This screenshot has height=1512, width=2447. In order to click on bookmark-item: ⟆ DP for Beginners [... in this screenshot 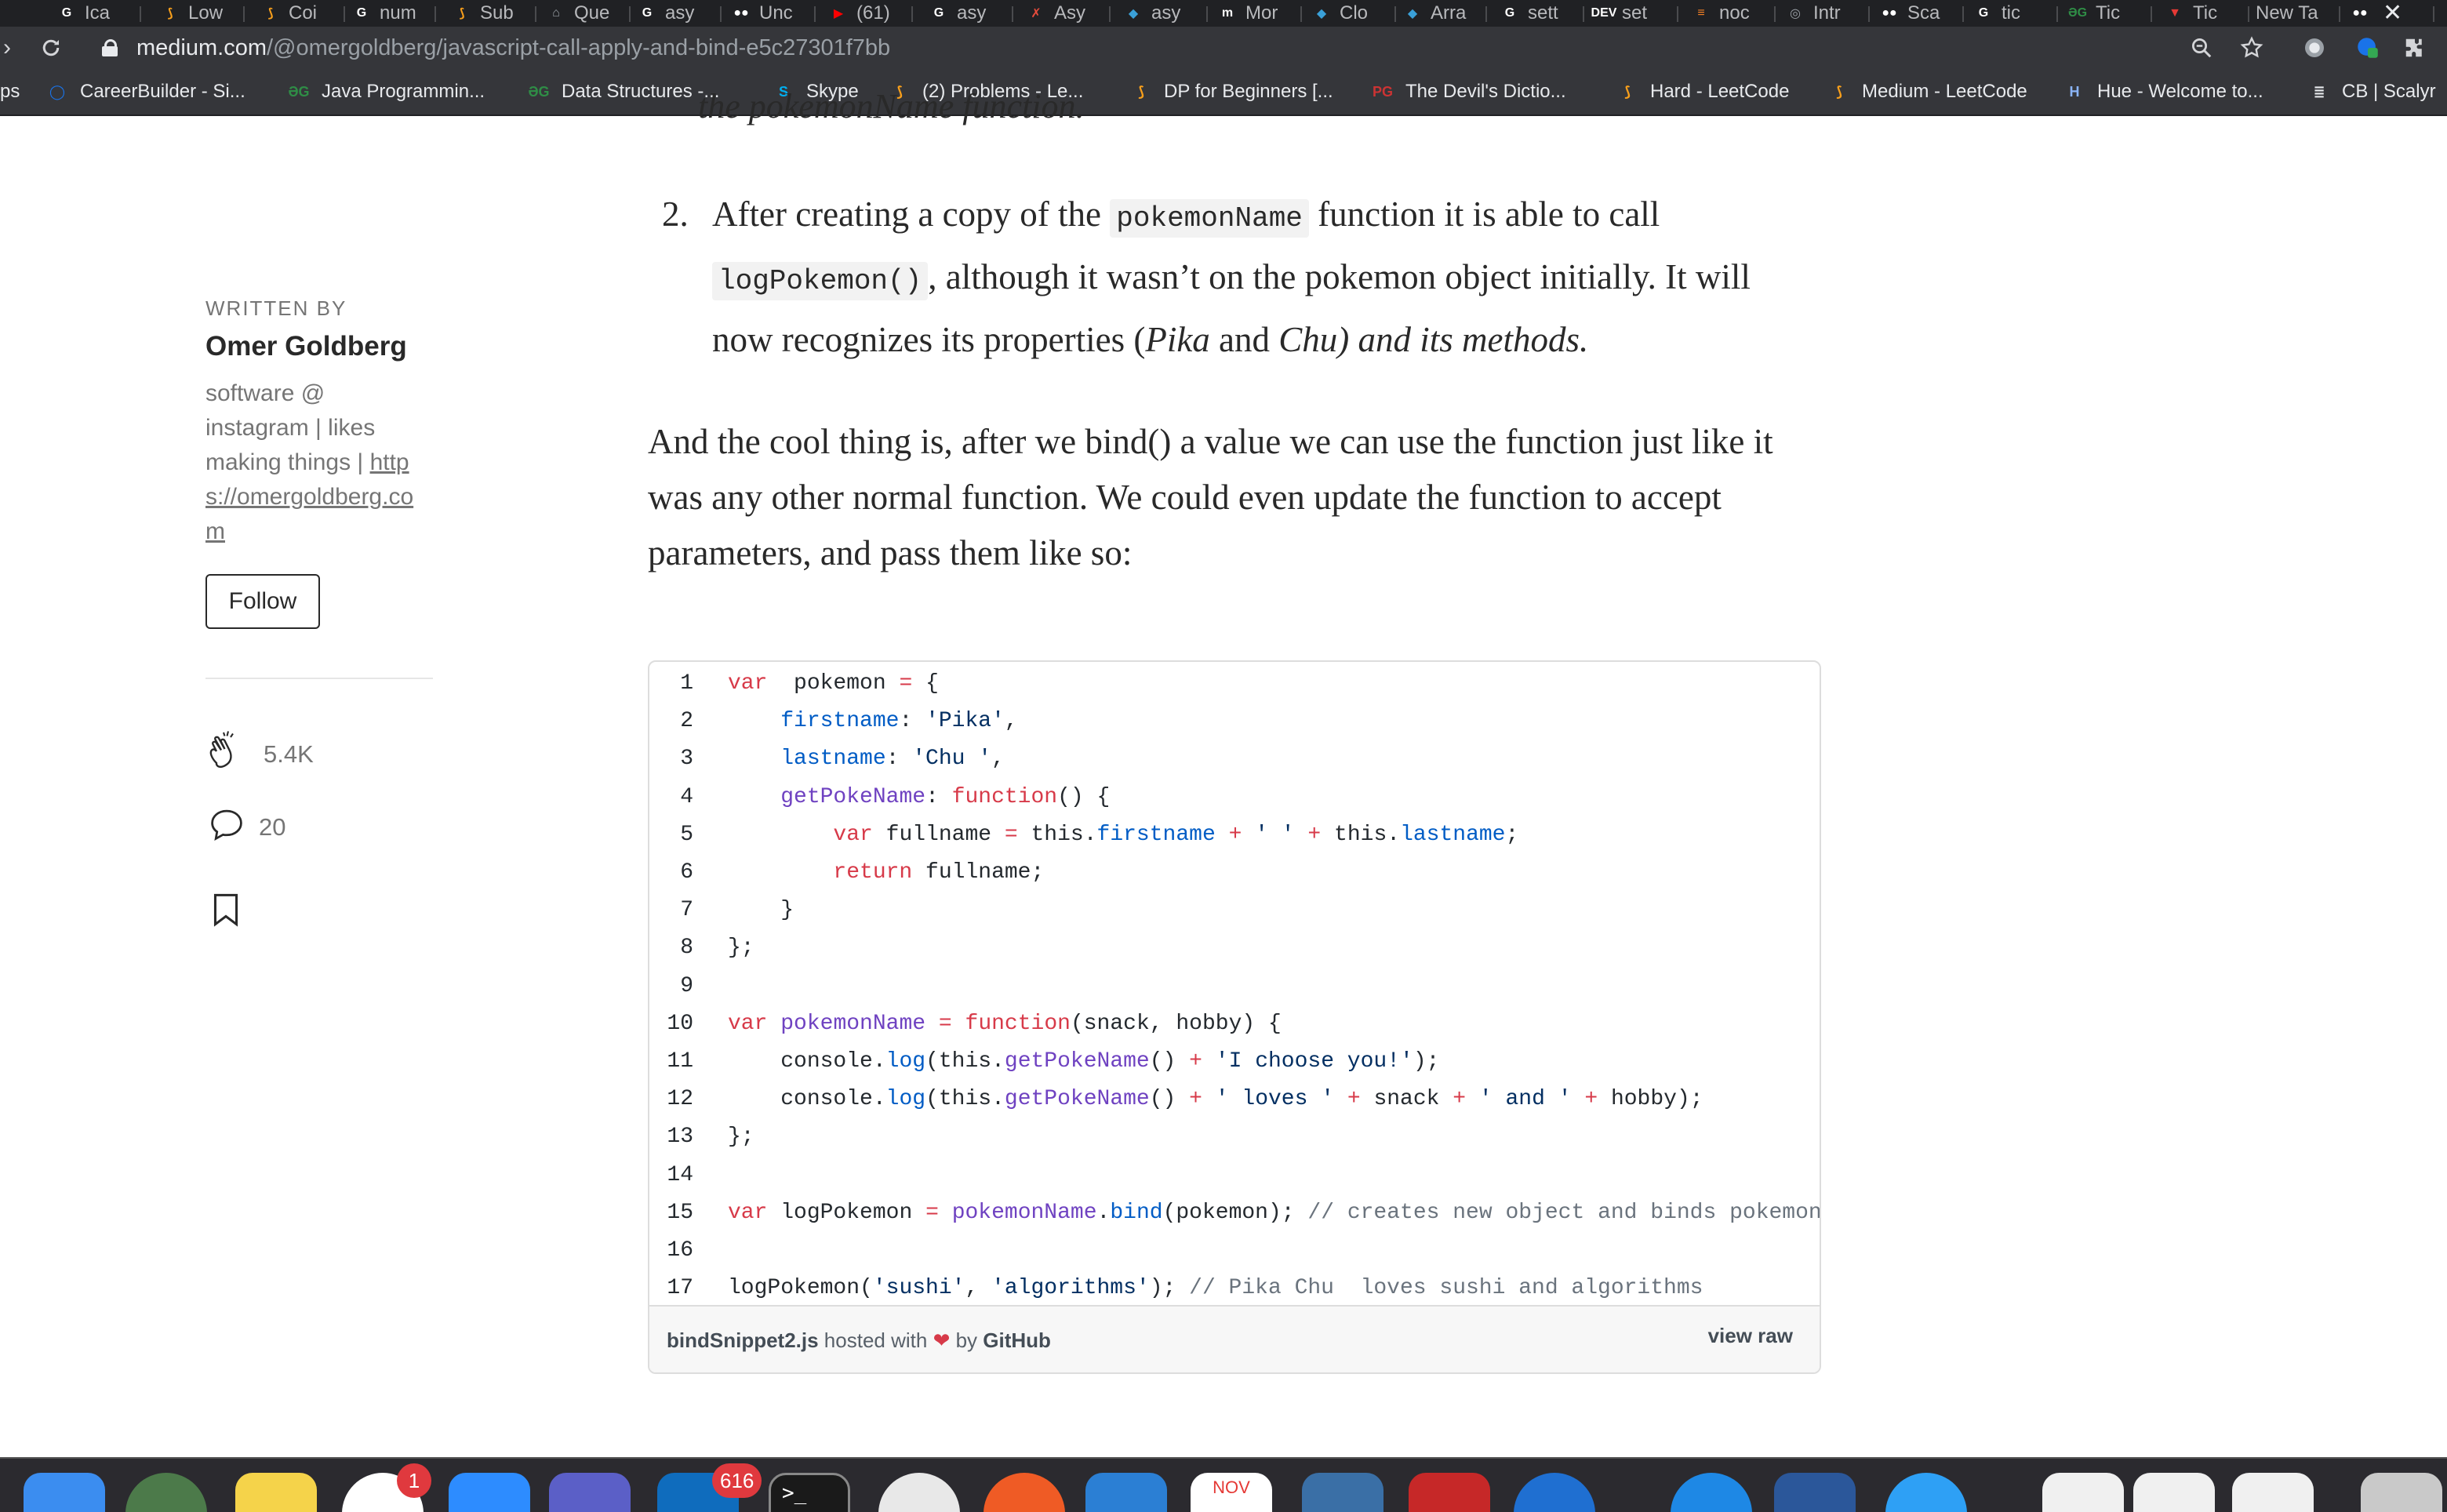, I will do `click(1231, 91)`.